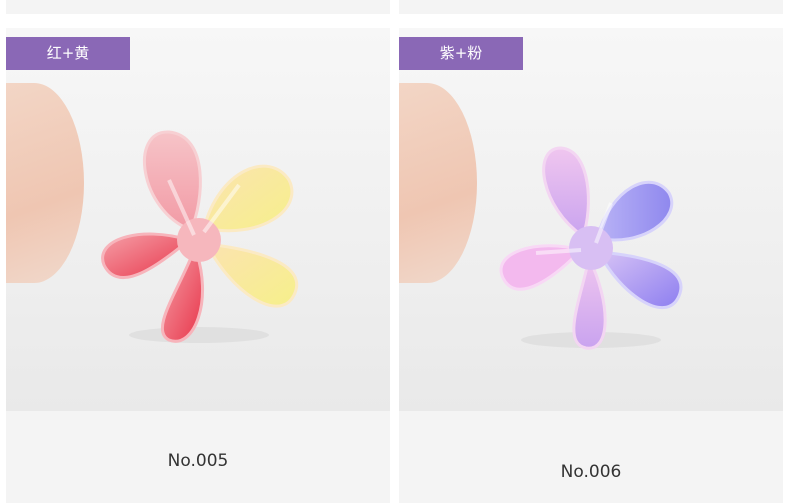 Image resolution: width=790 pixels, height=503 pixels. I want to click on product-number: No.005, so click(198, 461).